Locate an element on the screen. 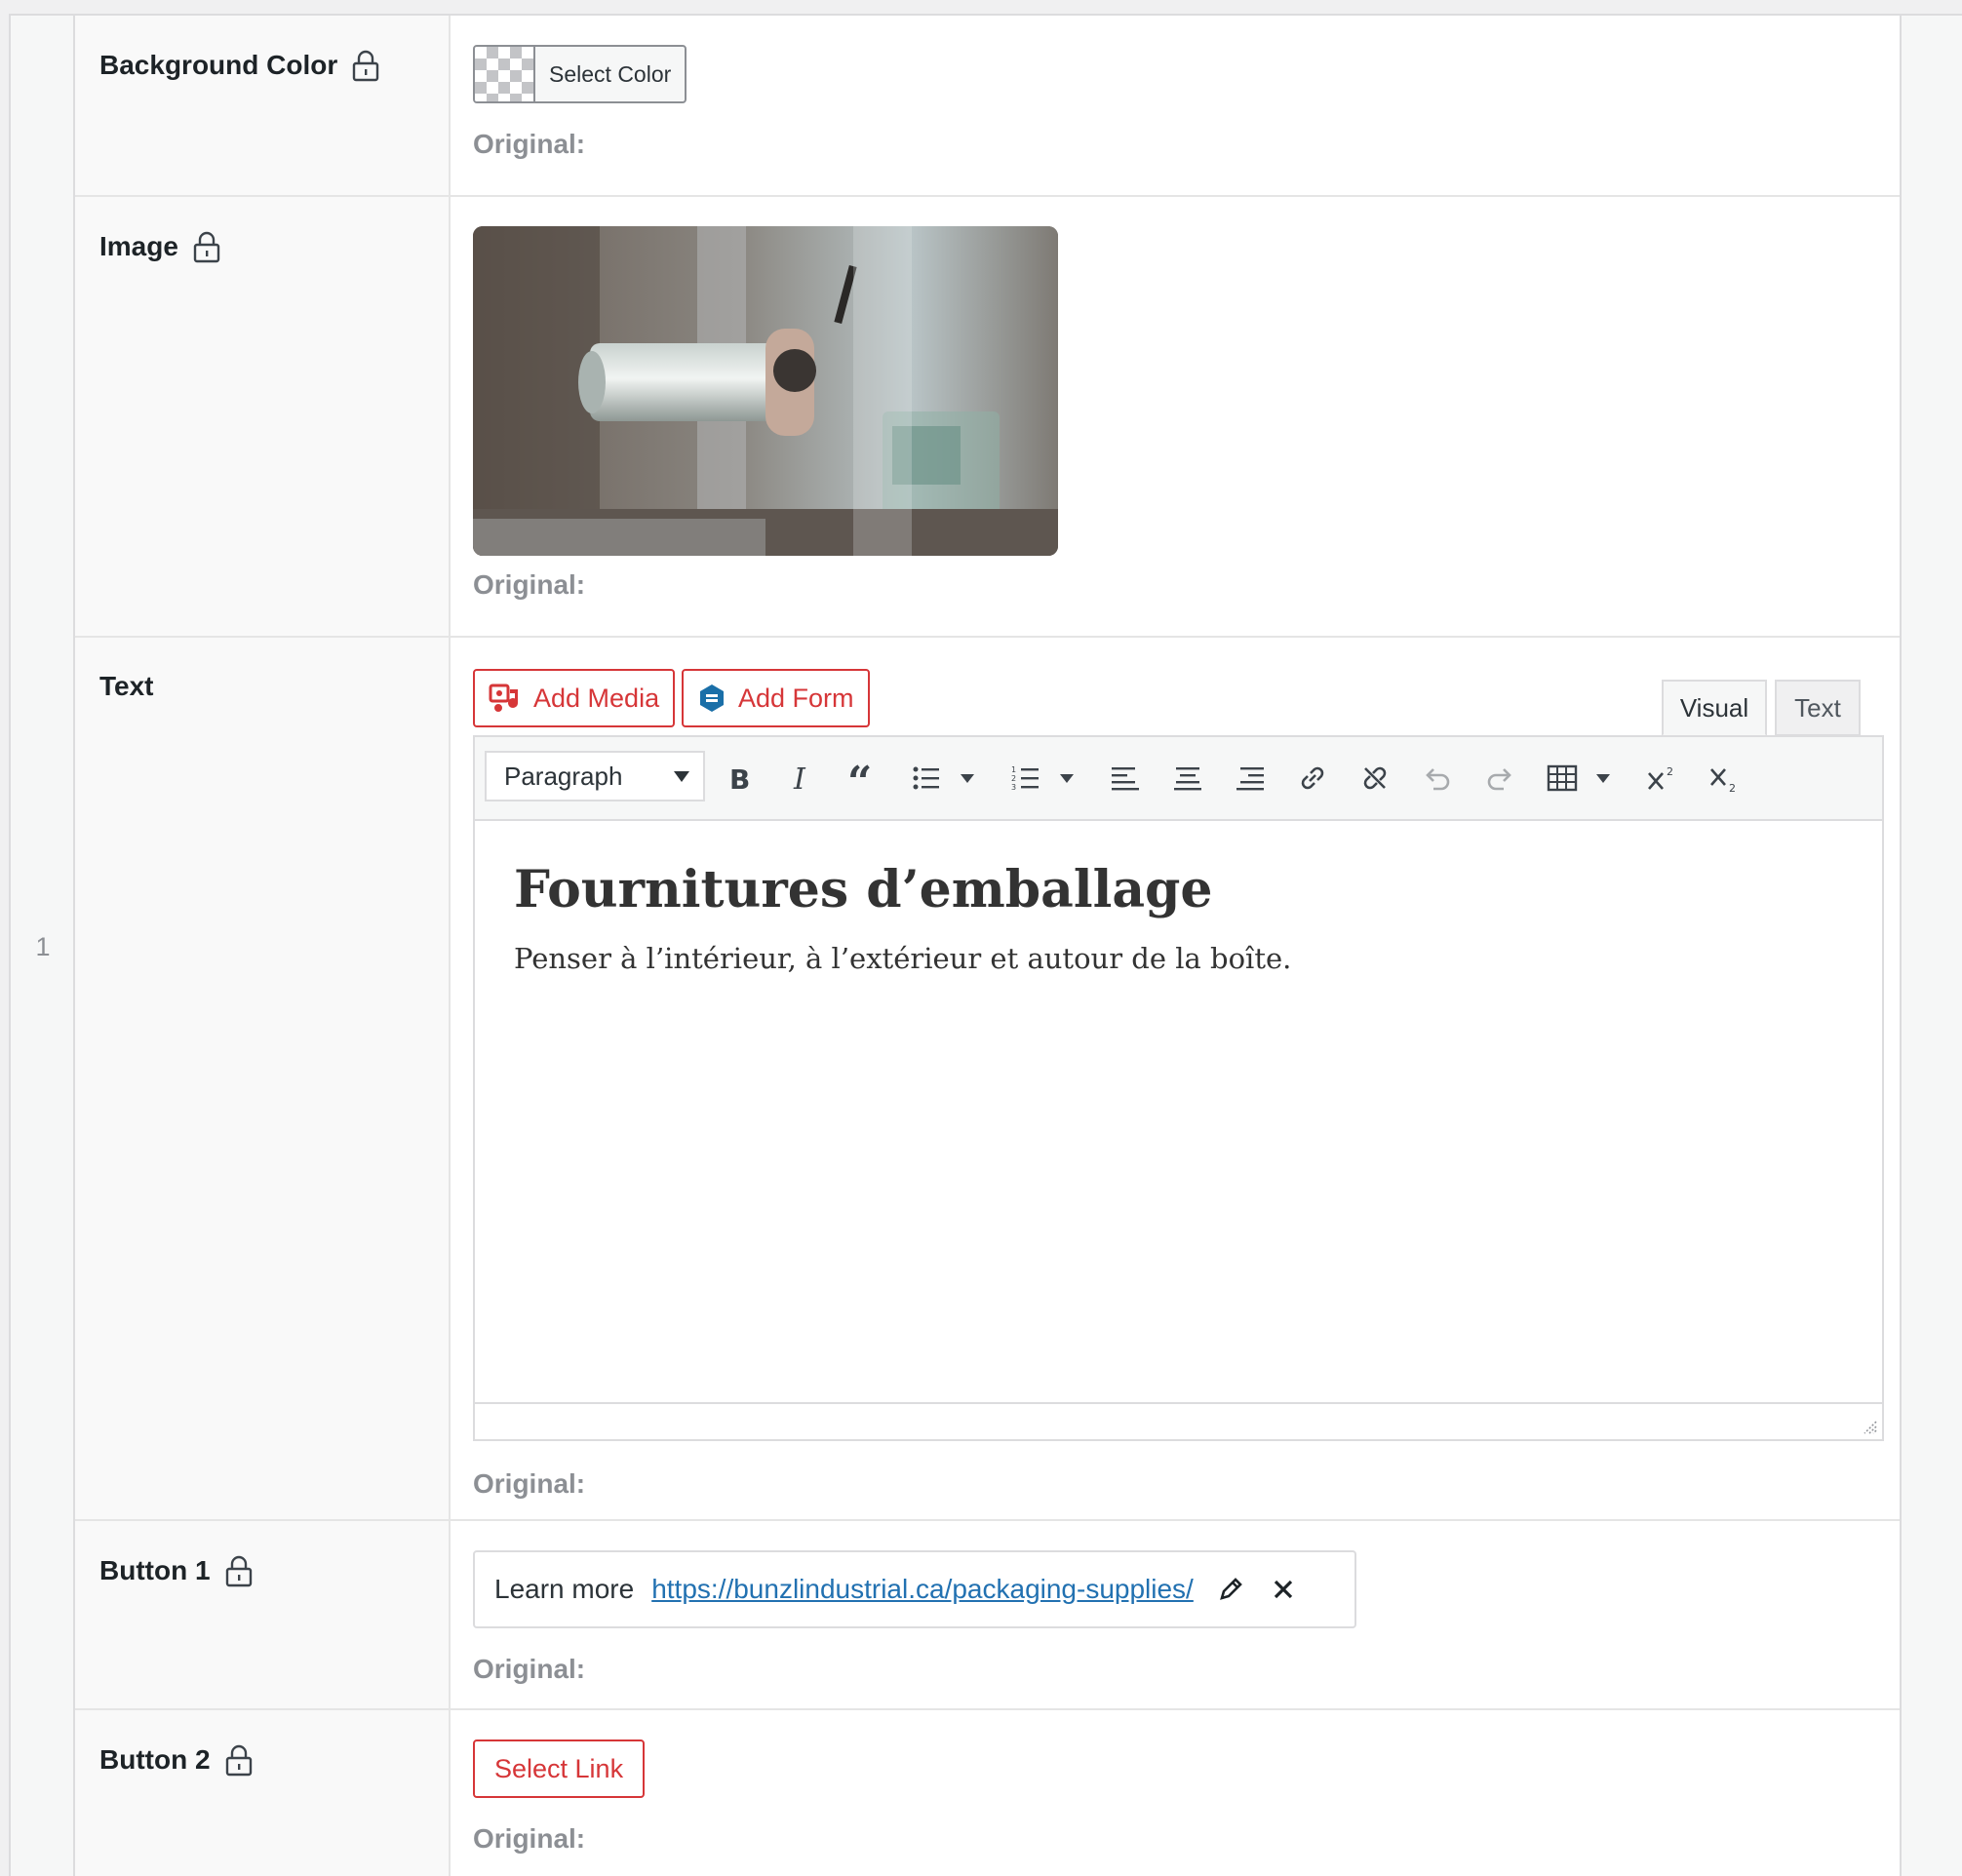 The width and height of the screenshot is (1962, 1876). align-center-icon is located at coordinates (1187, 779).